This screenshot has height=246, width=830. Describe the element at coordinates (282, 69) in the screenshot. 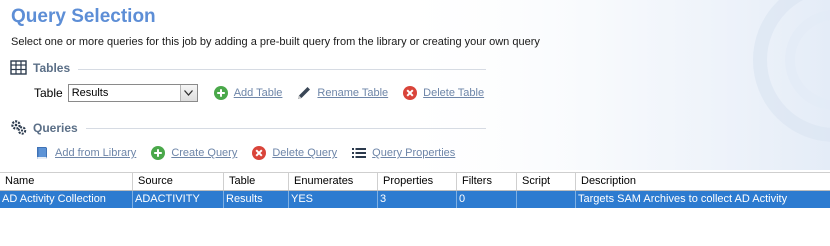

I see `tables-divider` at that location.